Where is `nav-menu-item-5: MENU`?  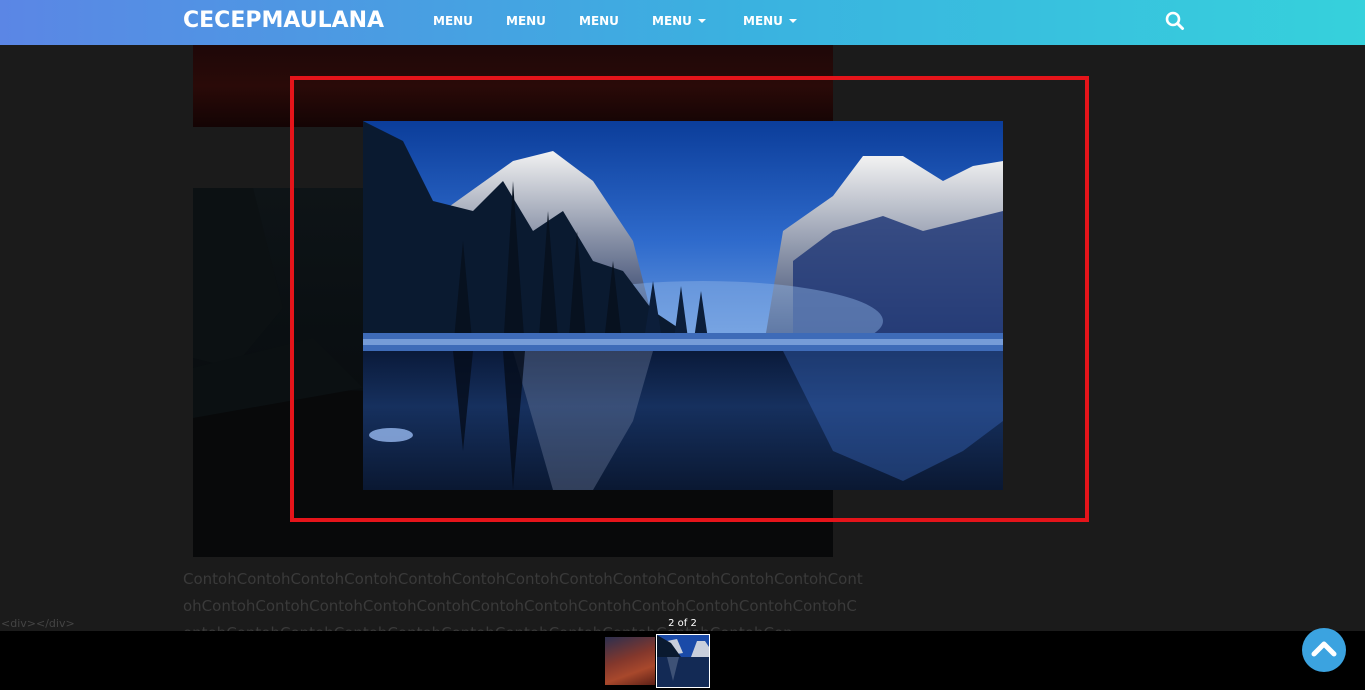
nav-menu-item-5: MENU is located at coordinates (770, 21).